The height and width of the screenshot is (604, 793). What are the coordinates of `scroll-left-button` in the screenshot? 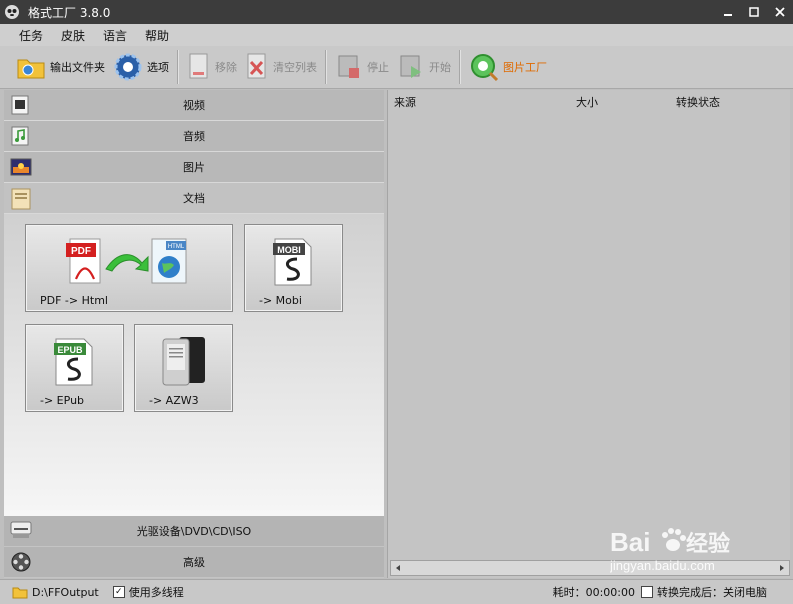 It's located at (398, 568).